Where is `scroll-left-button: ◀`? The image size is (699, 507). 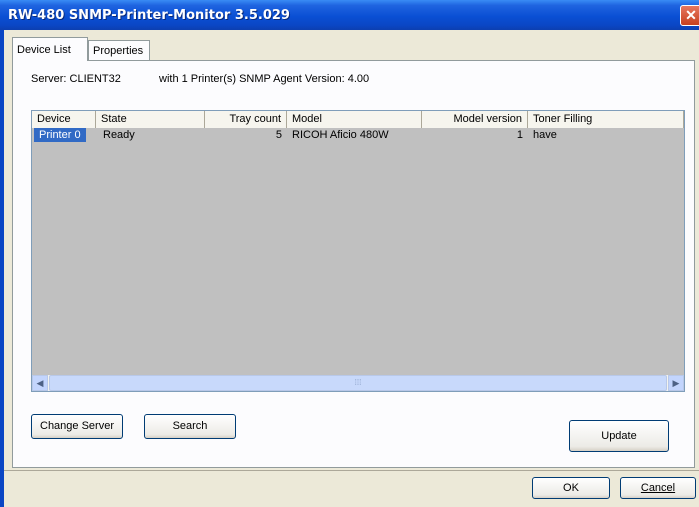 scroll-left-button: ◀ is located at coordinates (40, 383).